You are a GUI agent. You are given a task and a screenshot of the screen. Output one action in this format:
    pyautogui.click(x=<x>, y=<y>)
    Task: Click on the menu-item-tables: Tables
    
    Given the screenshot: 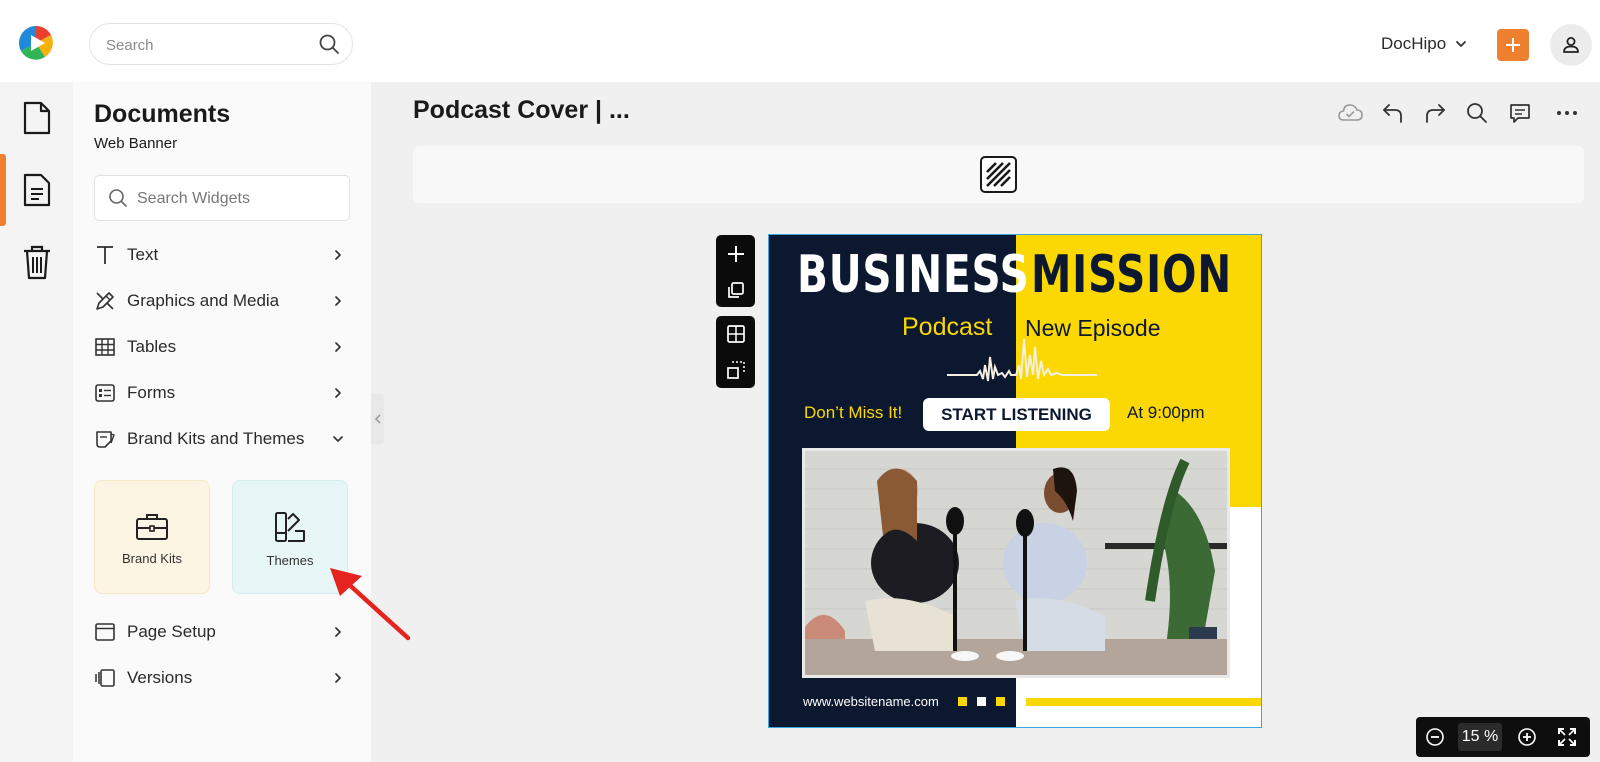 What is the action you would take?
    pyautogui.click(x=222, y=347)
    